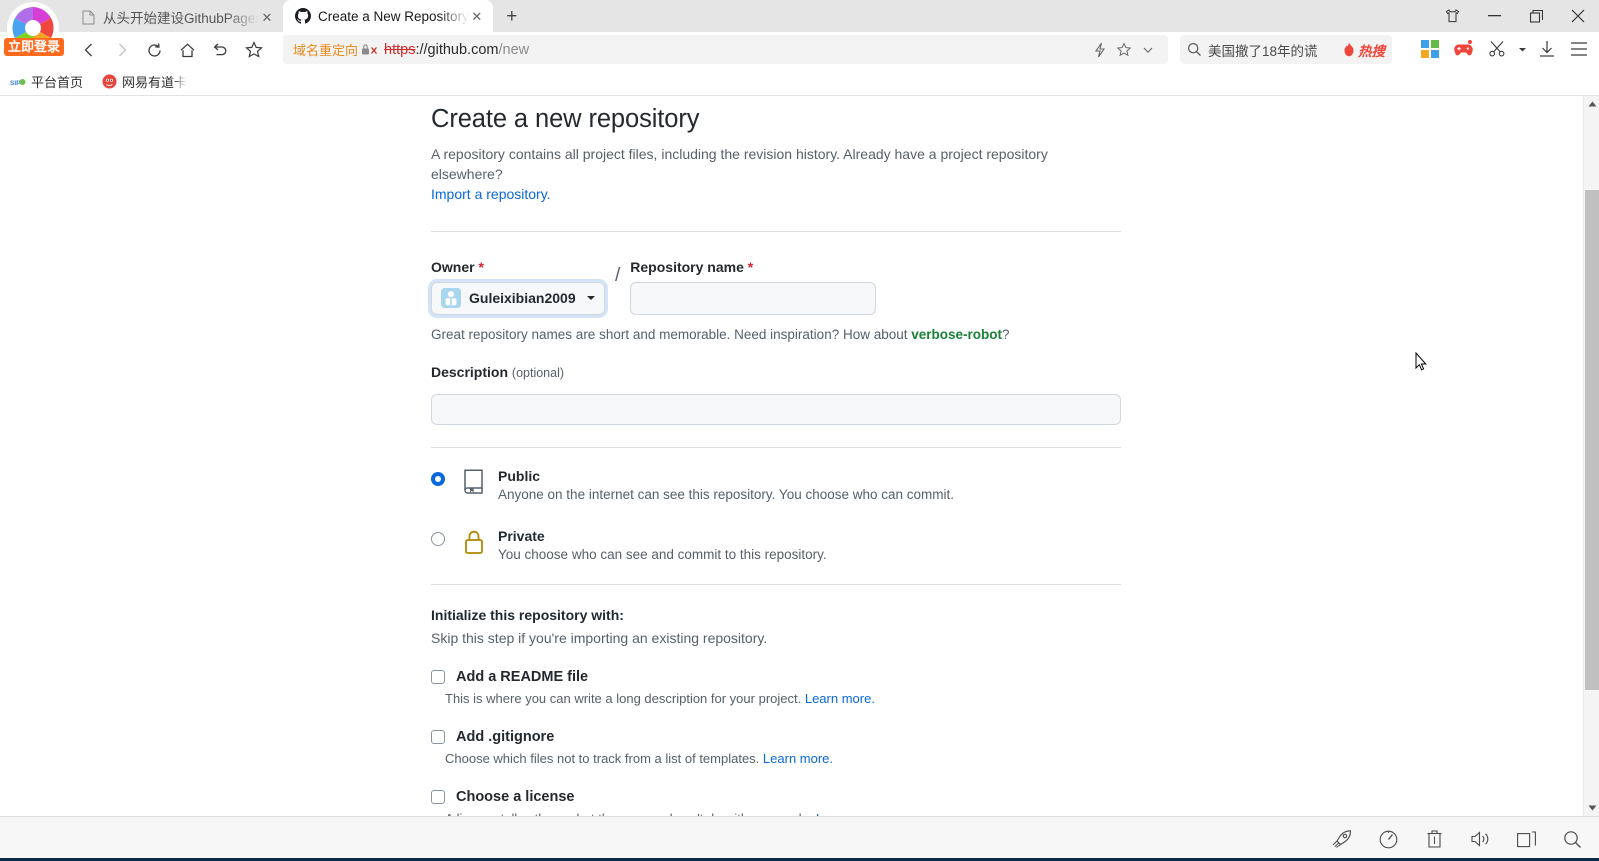  I want to click on back-icon, so click(88, 50).